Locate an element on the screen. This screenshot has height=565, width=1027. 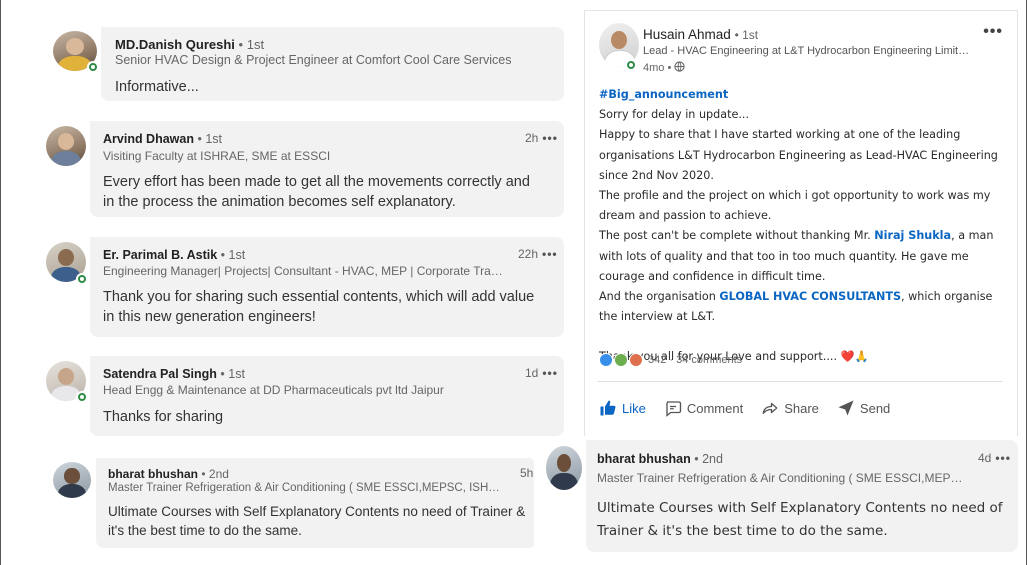
commenter-name: Arvind Dhawan • 1st is located at coordinates (162, 139).